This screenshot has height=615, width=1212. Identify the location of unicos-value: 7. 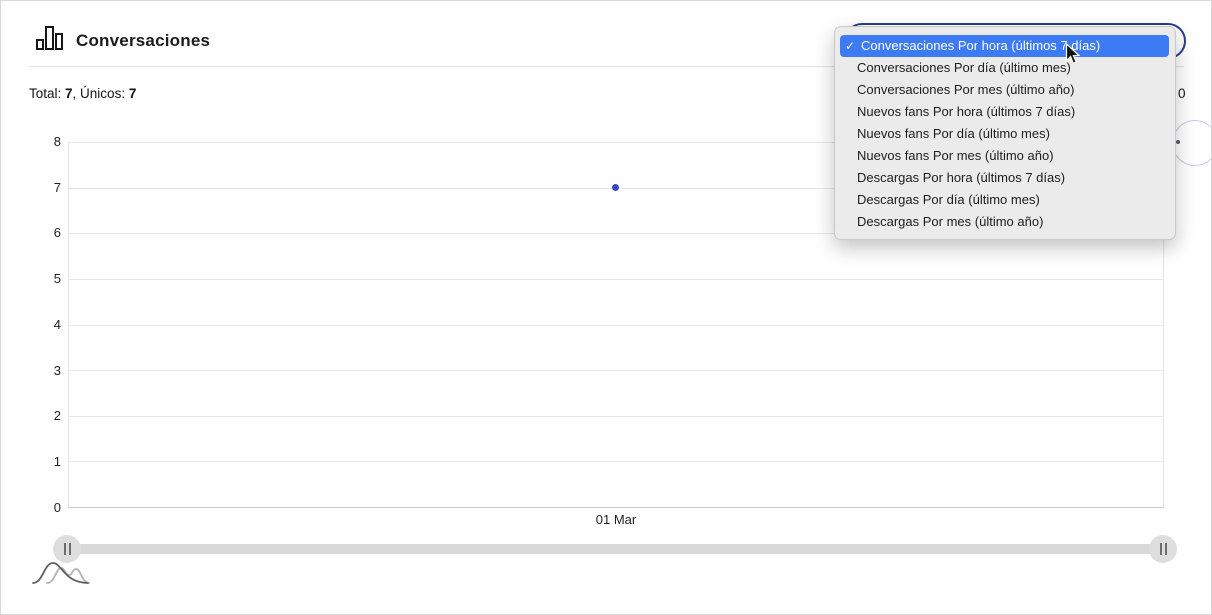
(132, 93).